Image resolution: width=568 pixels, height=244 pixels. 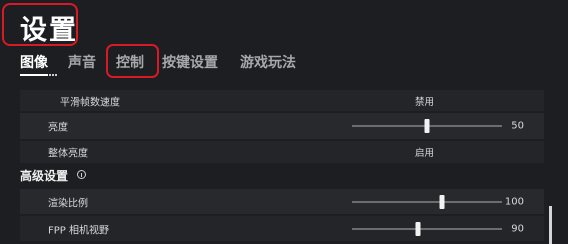 I want to click on active-tab-underline-dots, so click(x=53, y=75).